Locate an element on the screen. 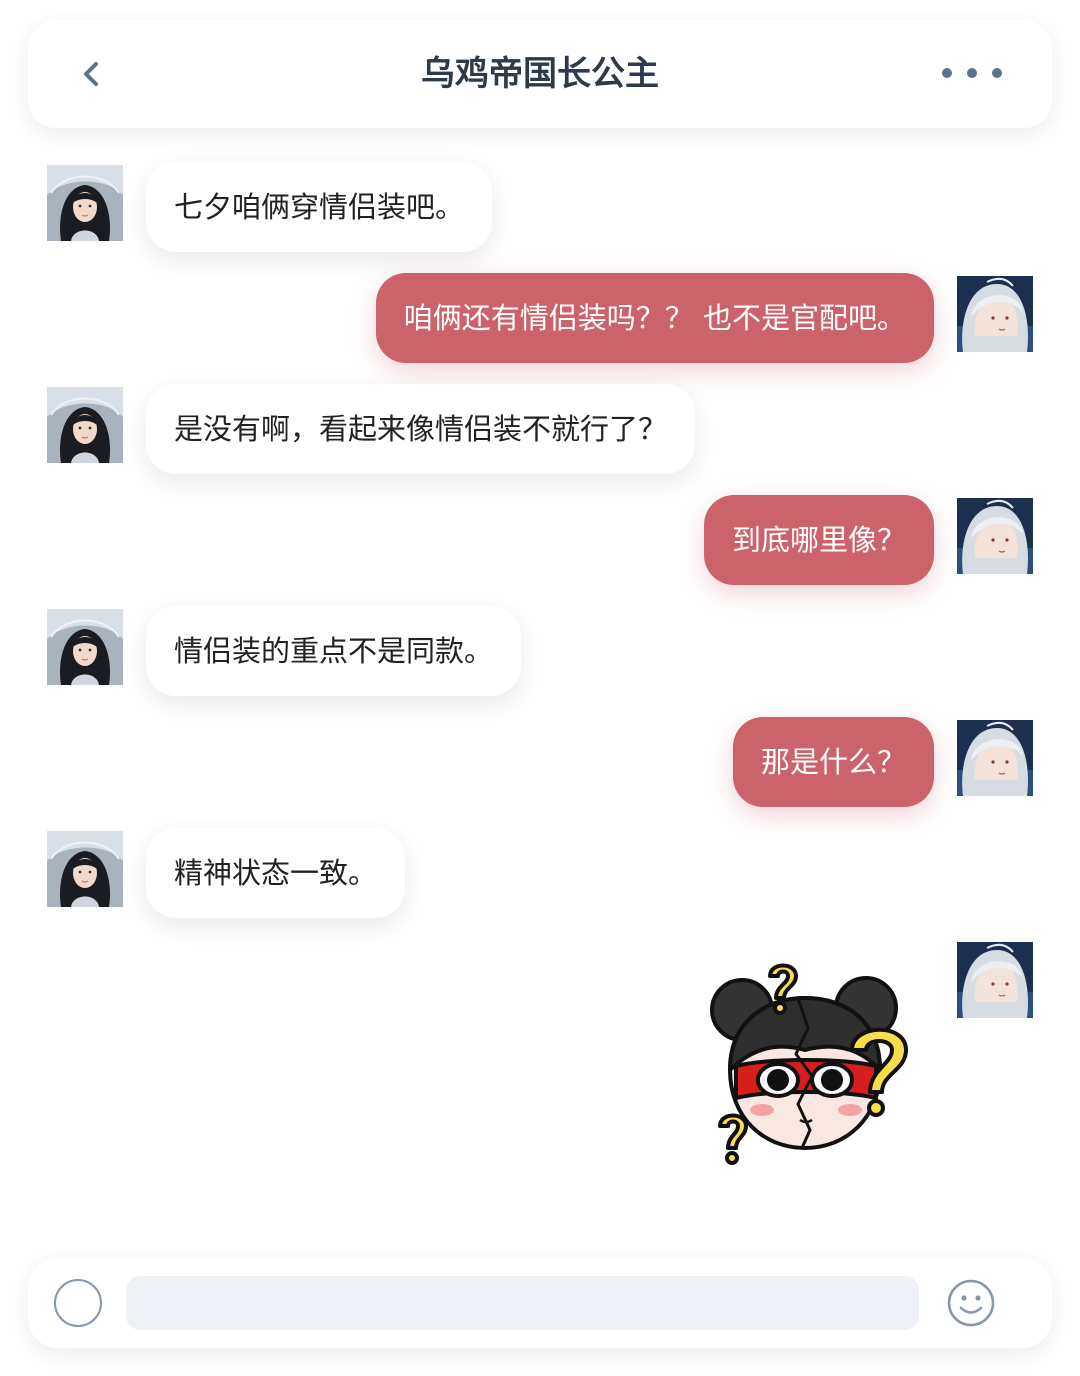  confused-panda-sticker is located at coordinates (810, 1063).